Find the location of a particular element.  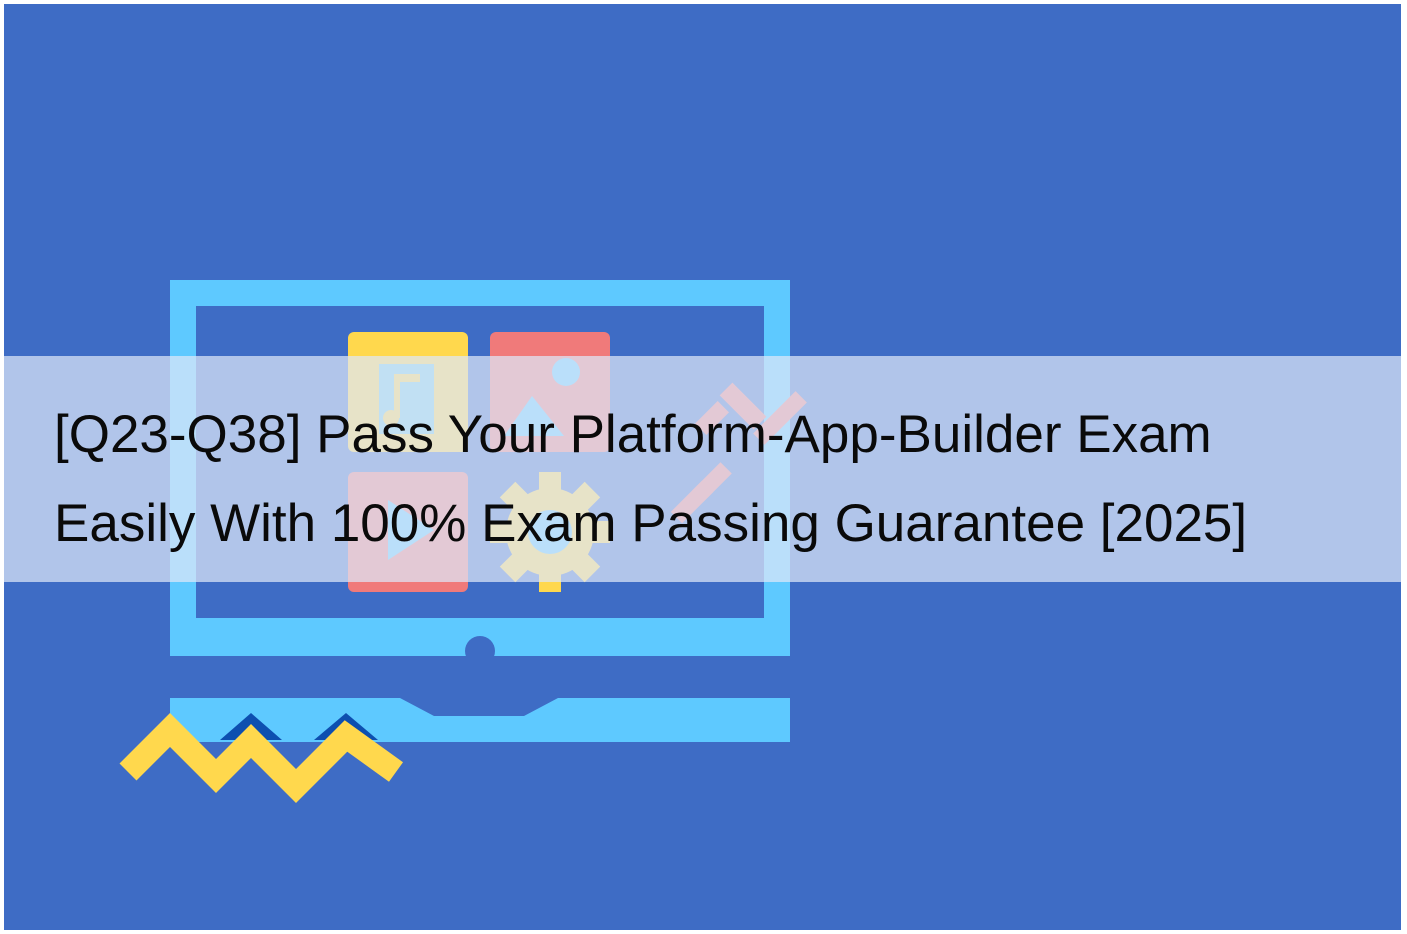

power-button-icon is located at coordinates (480, 651).